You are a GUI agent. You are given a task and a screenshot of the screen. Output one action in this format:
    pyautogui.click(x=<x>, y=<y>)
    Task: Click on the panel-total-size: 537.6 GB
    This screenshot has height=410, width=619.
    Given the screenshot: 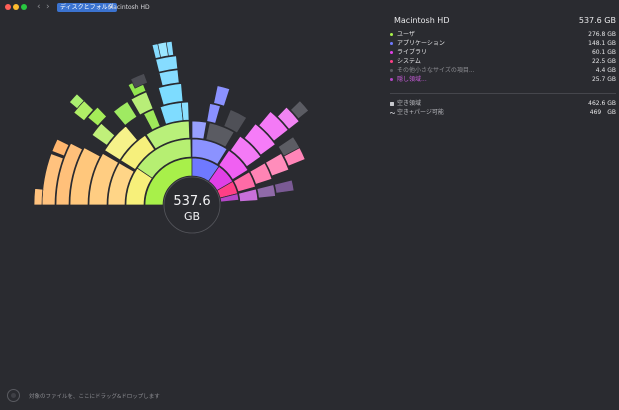 What is the action you would take?
    pyautogui.click(x=597, y=20)
    